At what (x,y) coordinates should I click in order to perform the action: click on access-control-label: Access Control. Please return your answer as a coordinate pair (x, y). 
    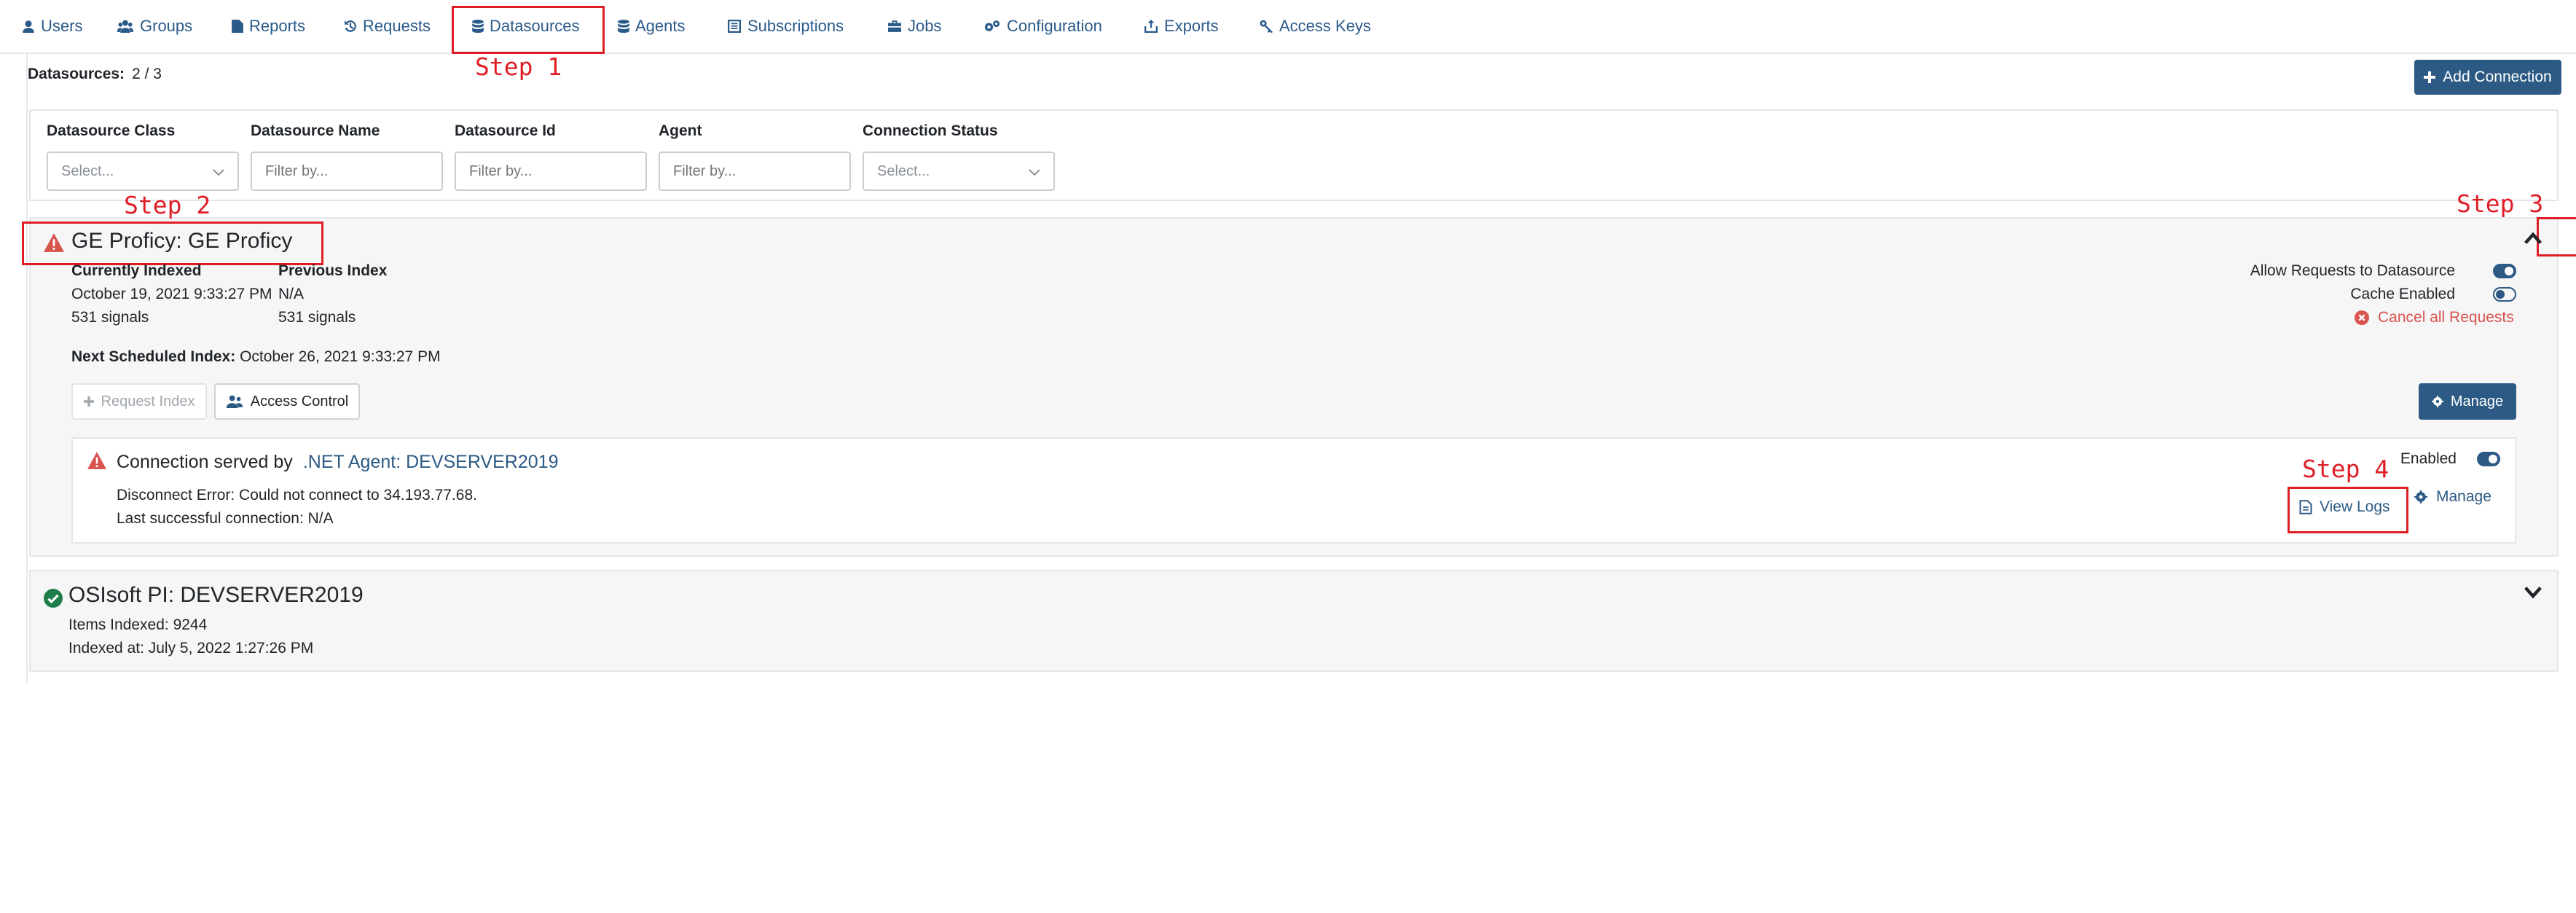
    Looking at the image, I should click on (299, 401).